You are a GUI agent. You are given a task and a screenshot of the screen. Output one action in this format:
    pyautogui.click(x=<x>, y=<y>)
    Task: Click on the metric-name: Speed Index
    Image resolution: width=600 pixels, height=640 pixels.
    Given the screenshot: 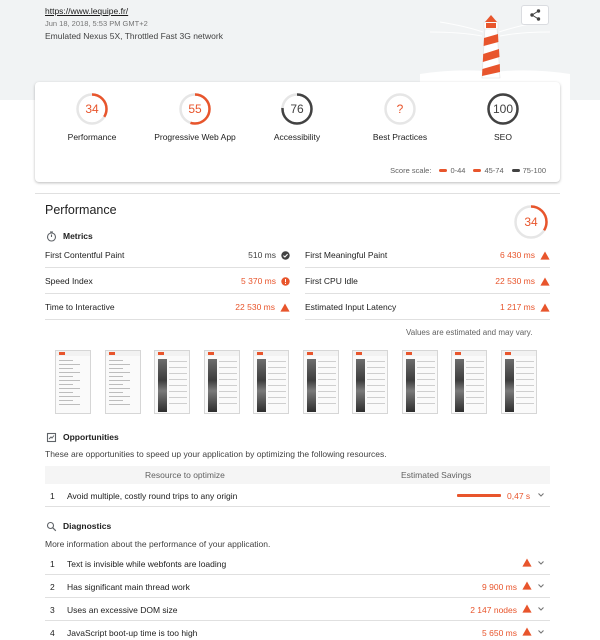 What is the action you would take?
    pyautogui.click(x=69, y=281)
    